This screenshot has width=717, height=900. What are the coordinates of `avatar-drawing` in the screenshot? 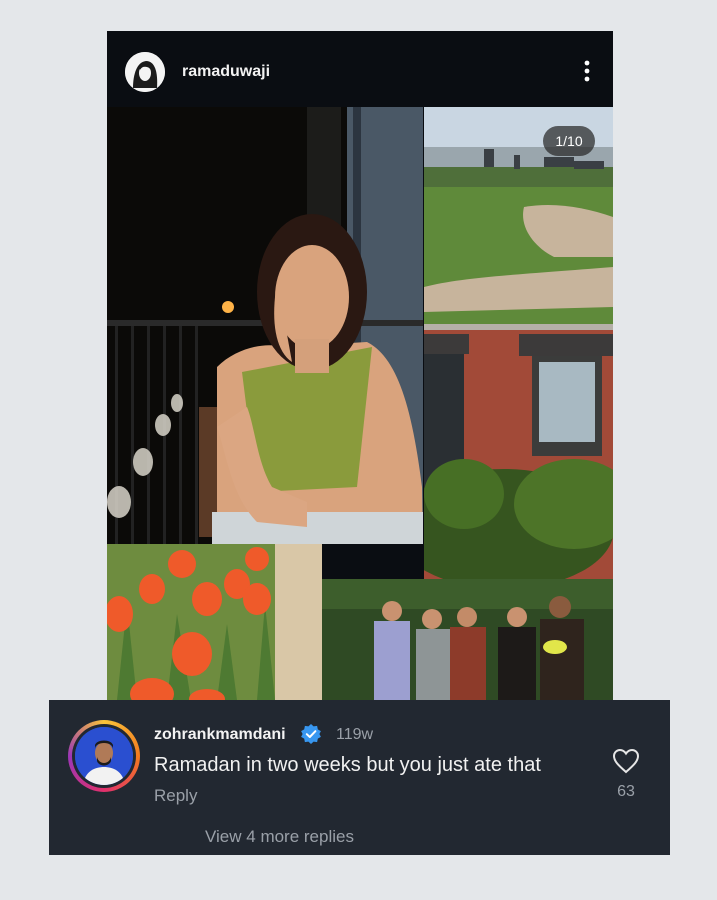 It's located at (145, 72).